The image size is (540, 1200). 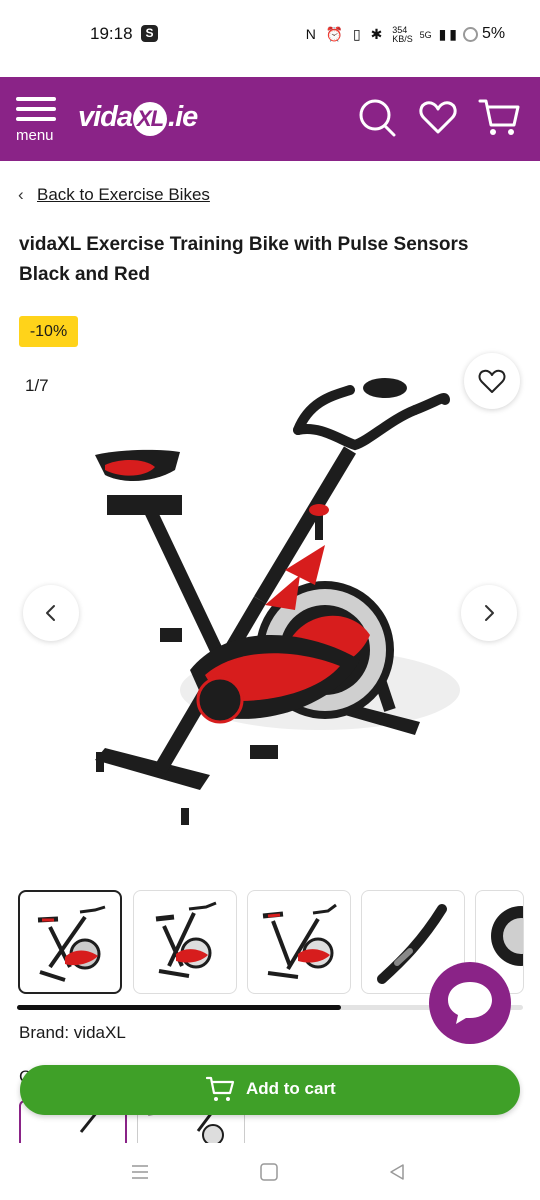 What do you see at coordinates (140, 1172) in the screenshot?
I see `recent-apps-icon` at bounding box center [140, 1172].